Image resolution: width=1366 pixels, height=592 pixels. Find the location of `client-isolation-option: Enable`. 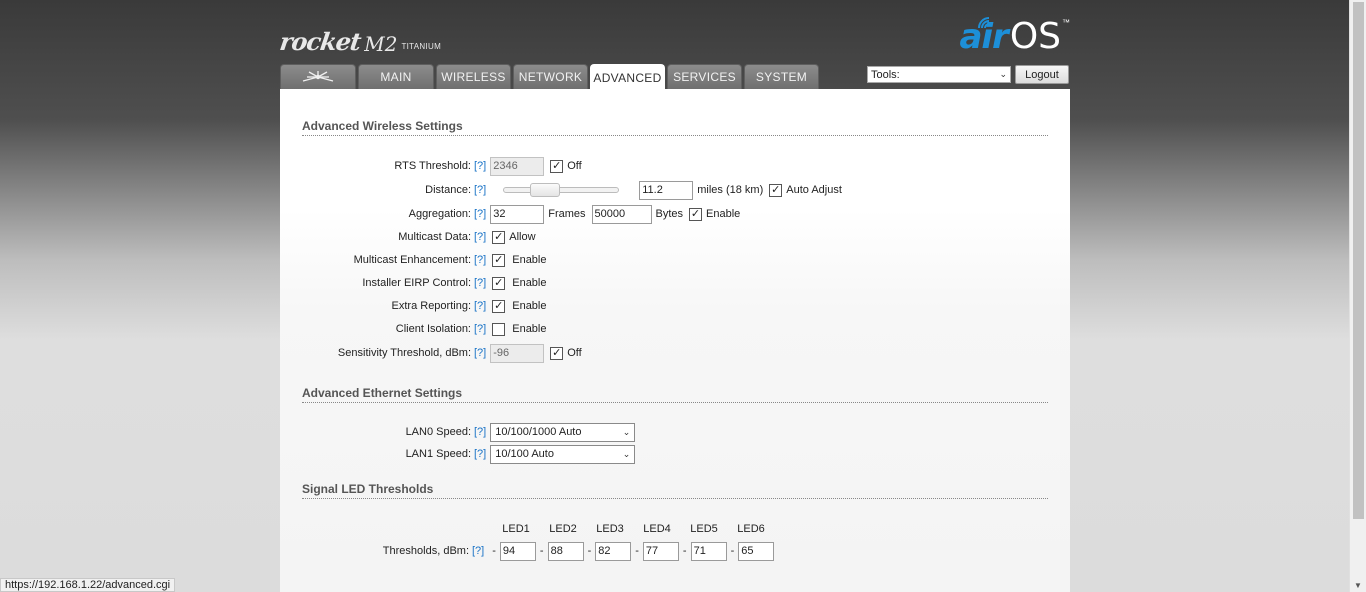

client-isolation-option: Enable is located at coordinates (529, 329).